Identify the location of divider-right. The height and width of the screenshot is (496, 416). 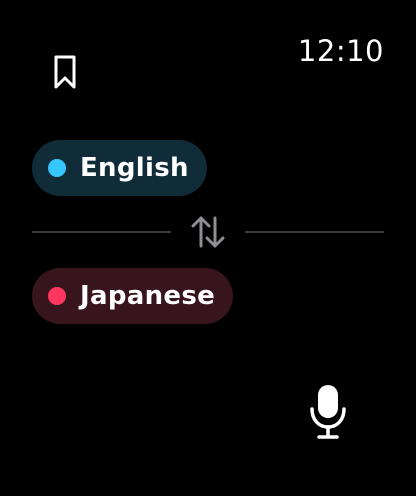
(314, 232).